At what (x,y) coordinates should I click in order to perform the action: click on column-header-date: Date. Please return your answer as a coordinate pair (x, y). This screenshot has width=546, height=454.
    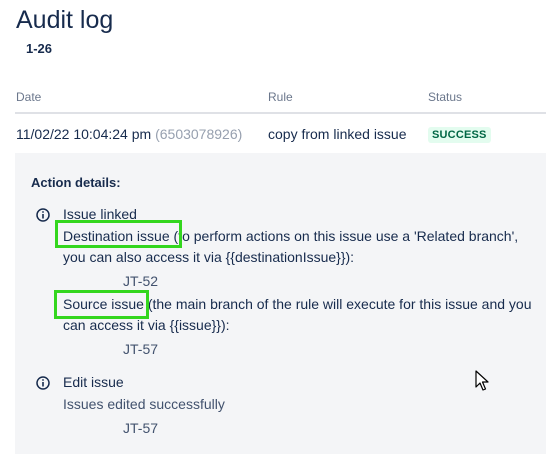
    Looking at the image, I should click on (28, 97).